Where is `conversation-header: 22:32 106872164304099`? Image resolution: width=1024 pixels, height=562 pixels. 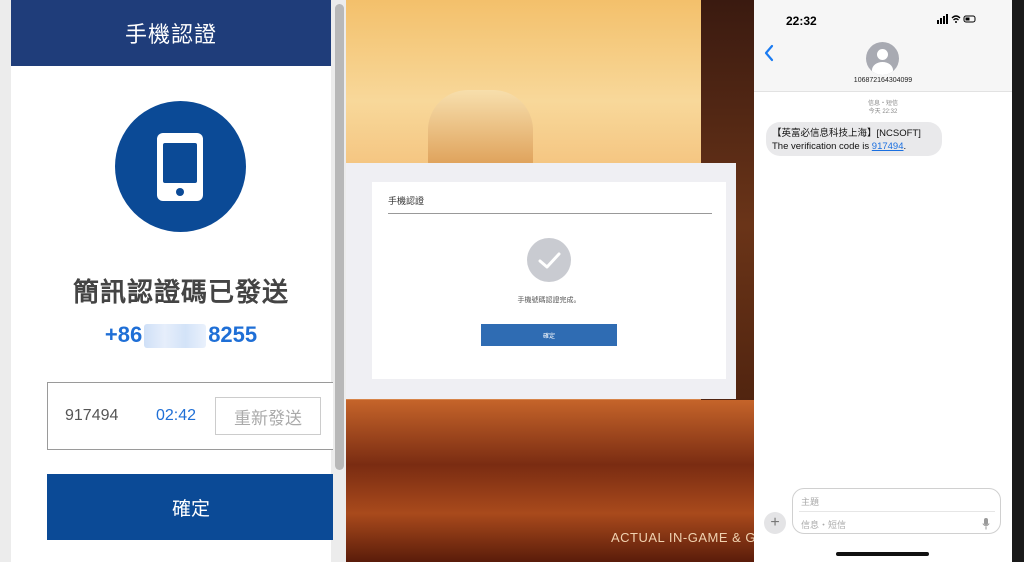 conversation-header: 22:32 106872164304099 is located at coordinates (883, 46).